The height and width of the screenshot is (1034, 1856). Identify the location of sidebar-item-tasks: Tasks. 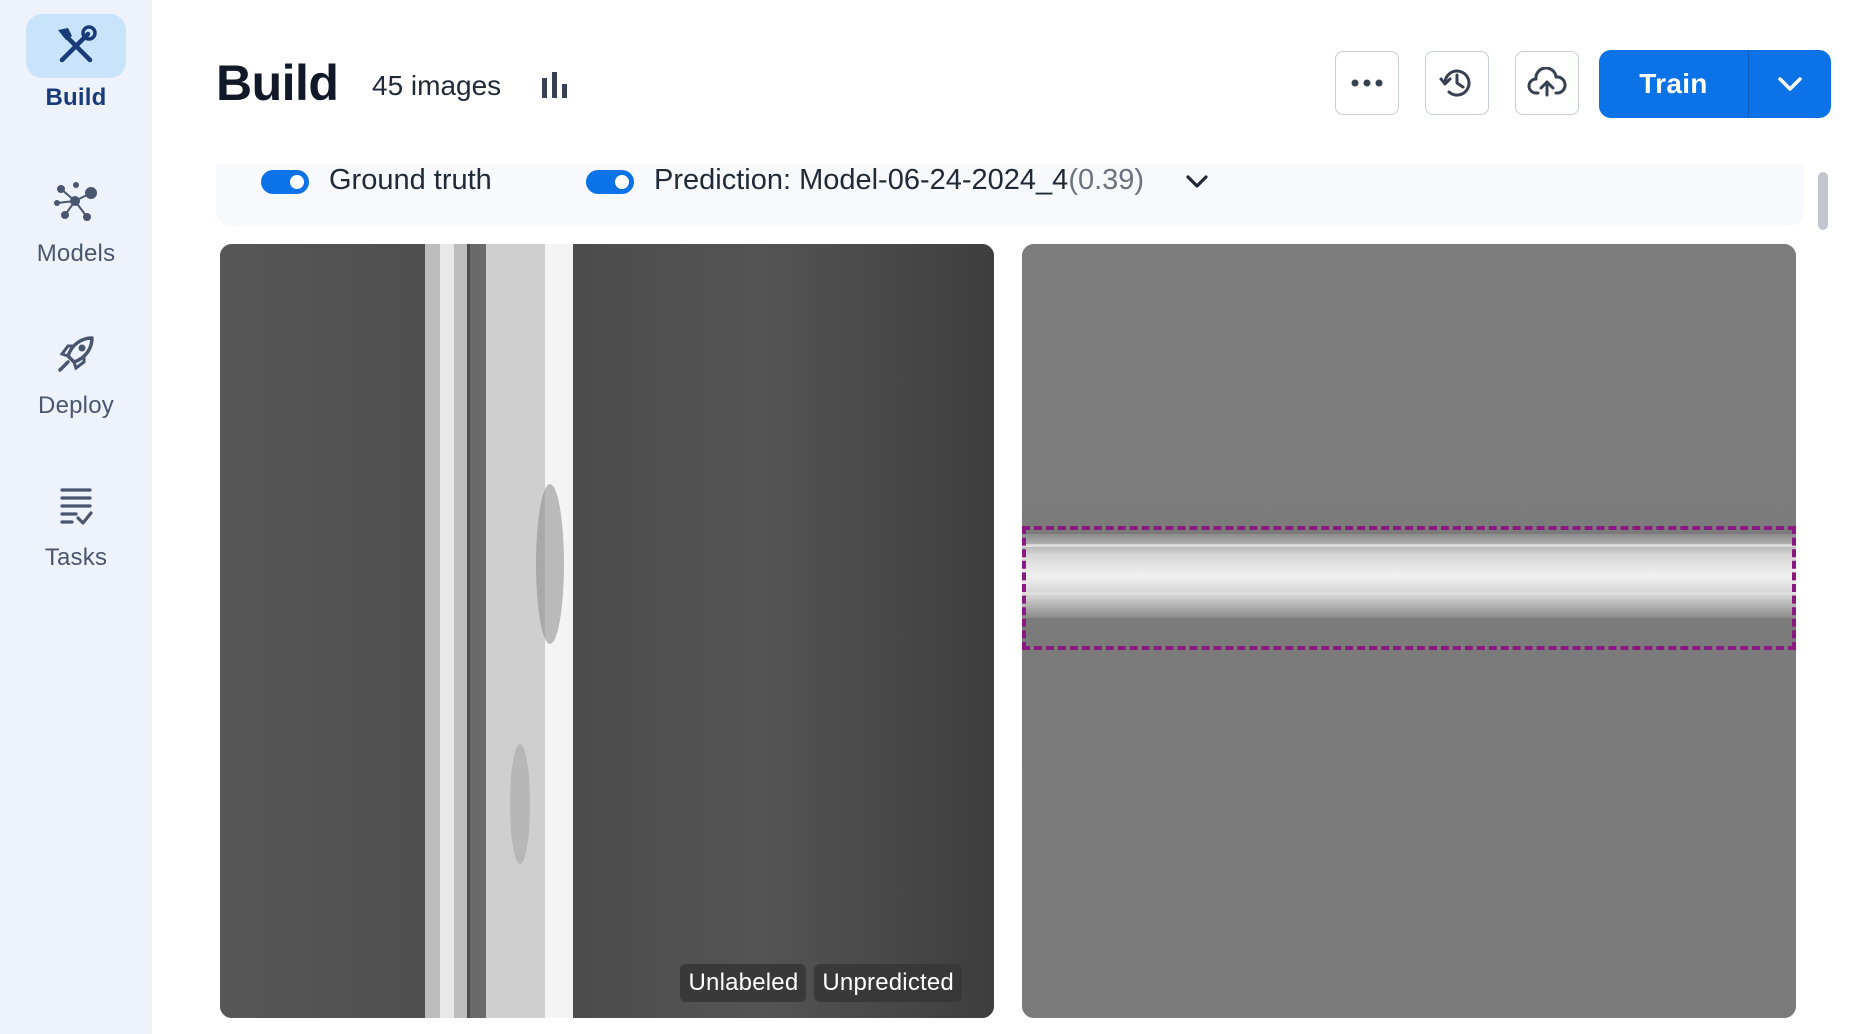
(76, 523).